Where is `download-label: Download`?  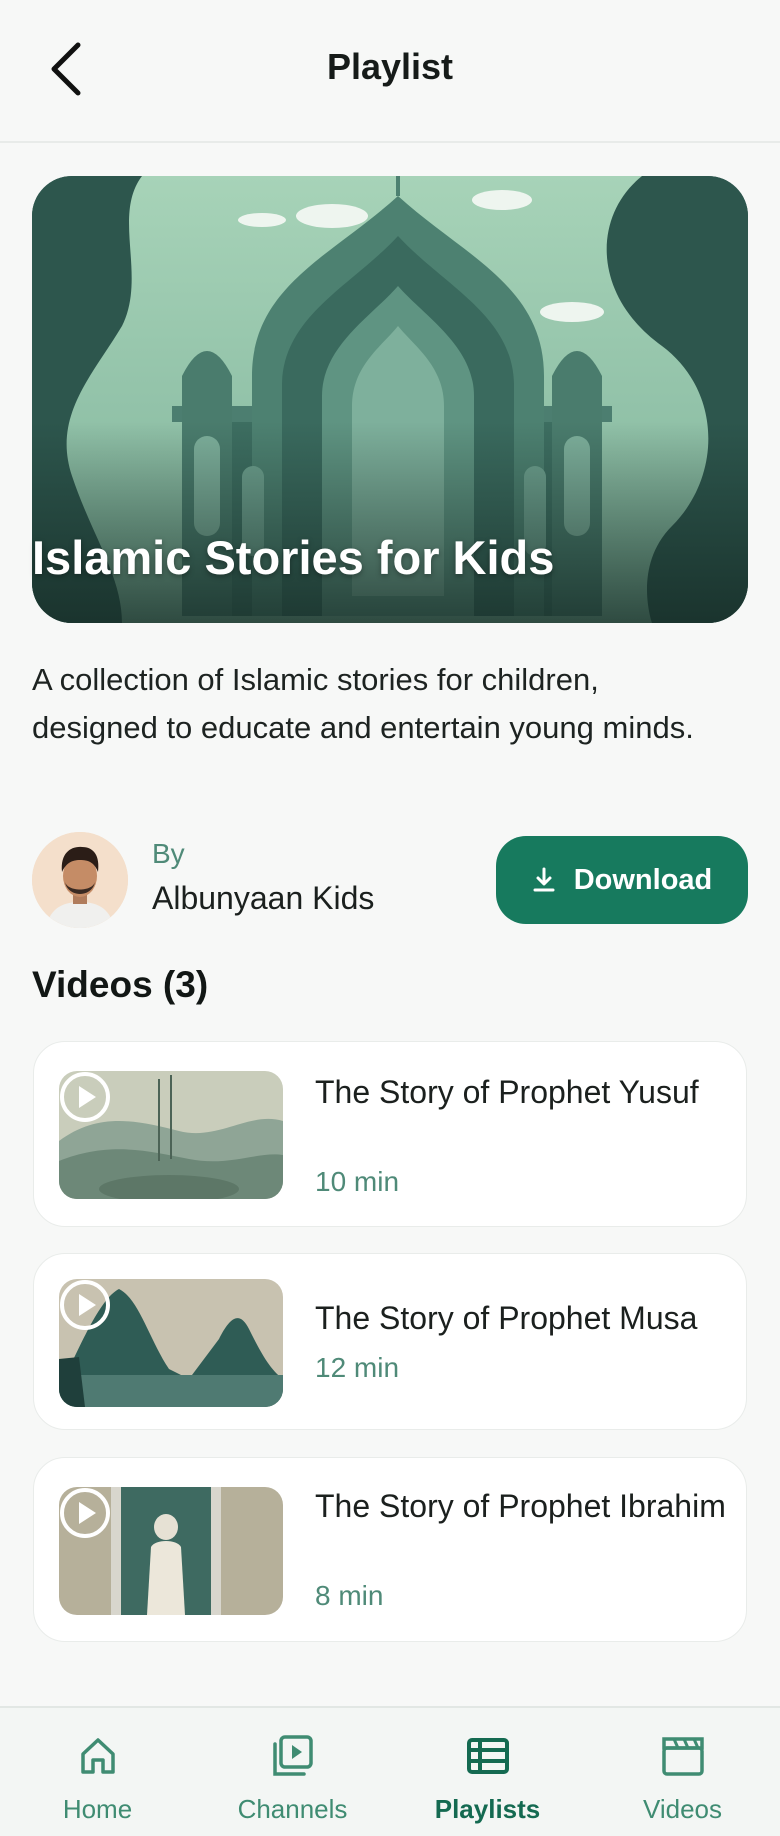 download-label: Download is located at coordinates (643, 879).